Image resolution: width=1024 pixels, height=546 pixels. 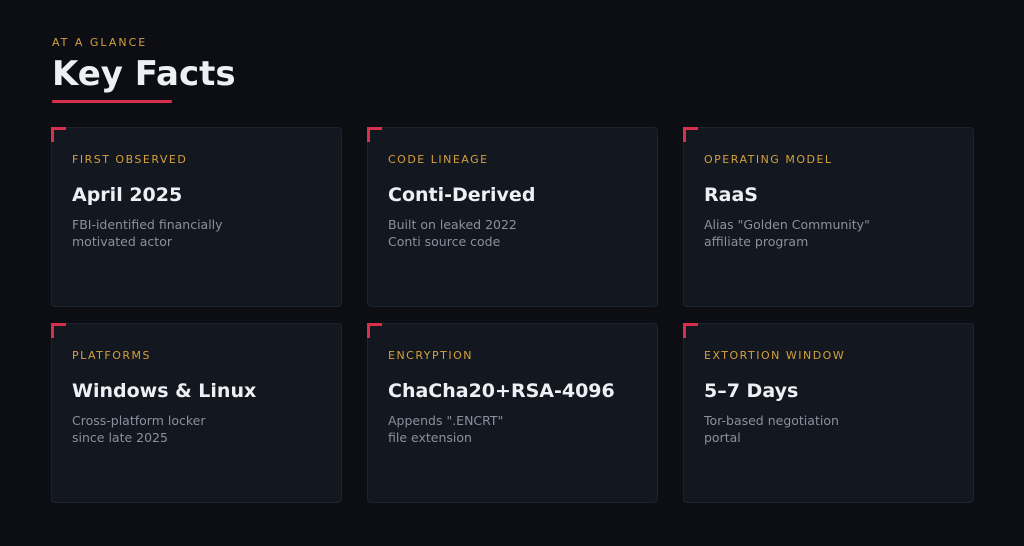 What do you see at coordinates (768, 159) in the screenshot?
I see `card-label: OPERATING MODEL` at bounding box center [768, 159].